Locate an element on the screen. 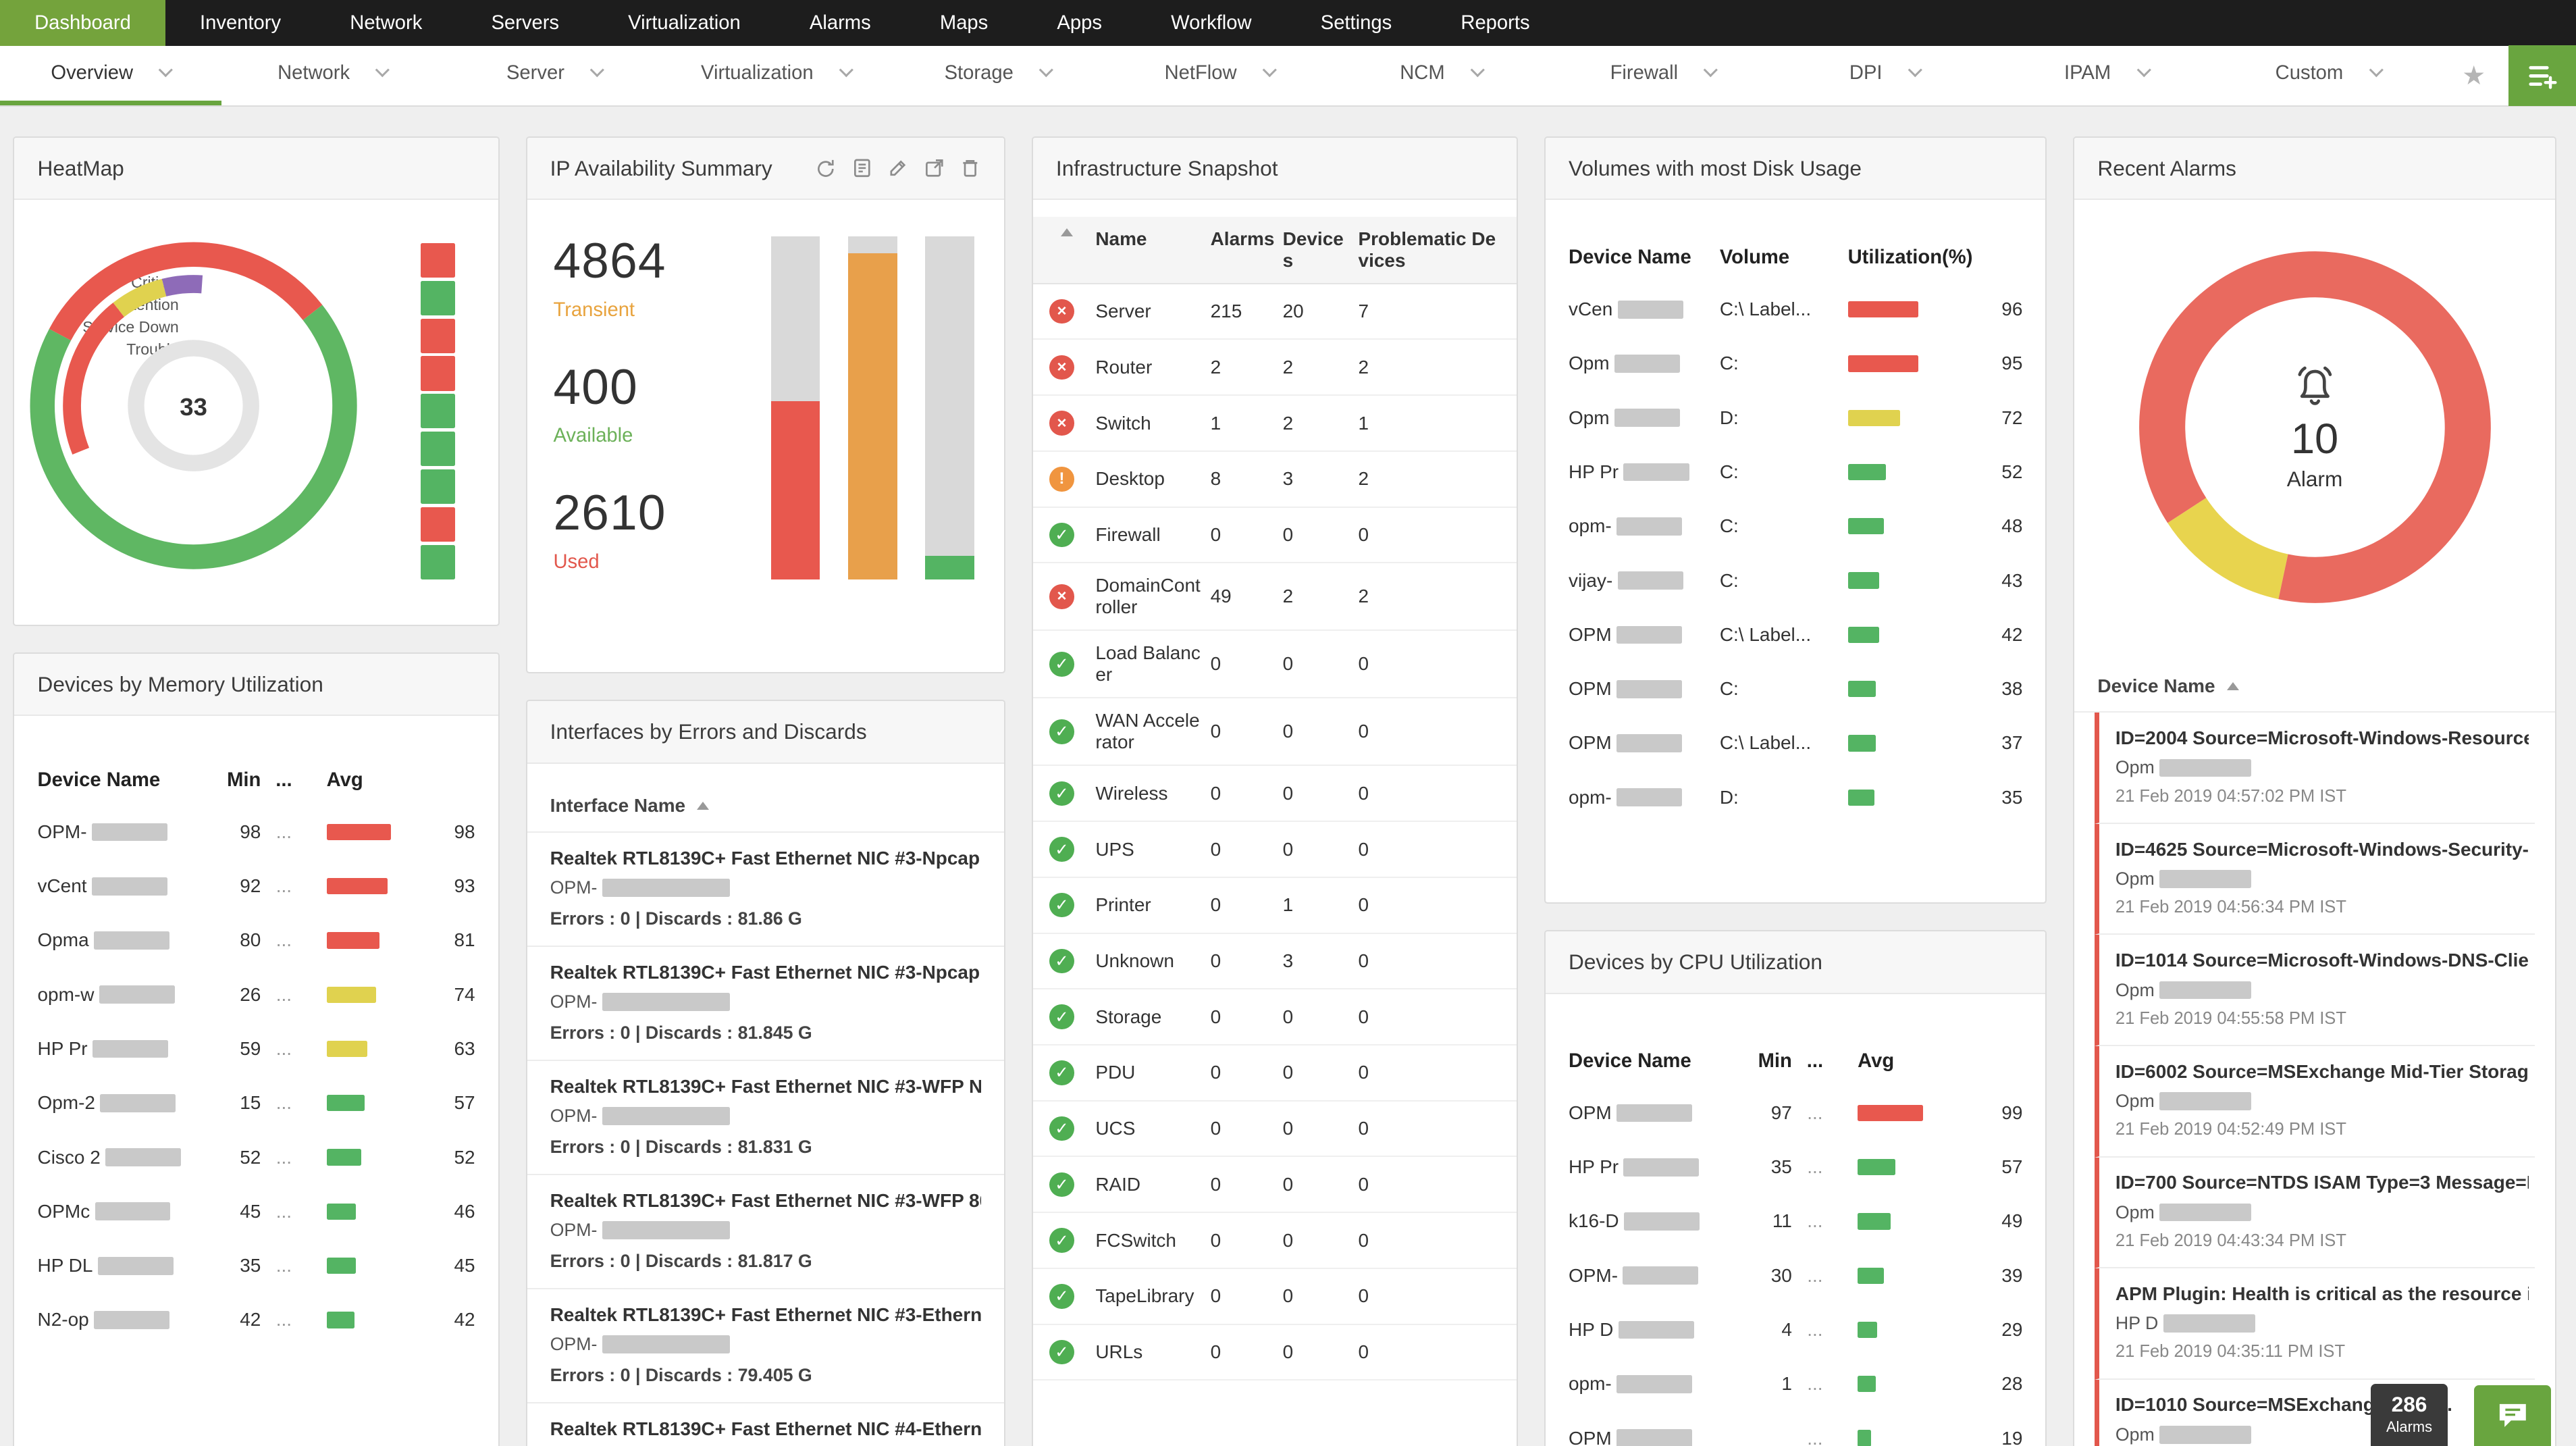 This screenshot has width=2576, height=1446. table-row: HP Pr C: 52 is located at coordinates (1796, 472).